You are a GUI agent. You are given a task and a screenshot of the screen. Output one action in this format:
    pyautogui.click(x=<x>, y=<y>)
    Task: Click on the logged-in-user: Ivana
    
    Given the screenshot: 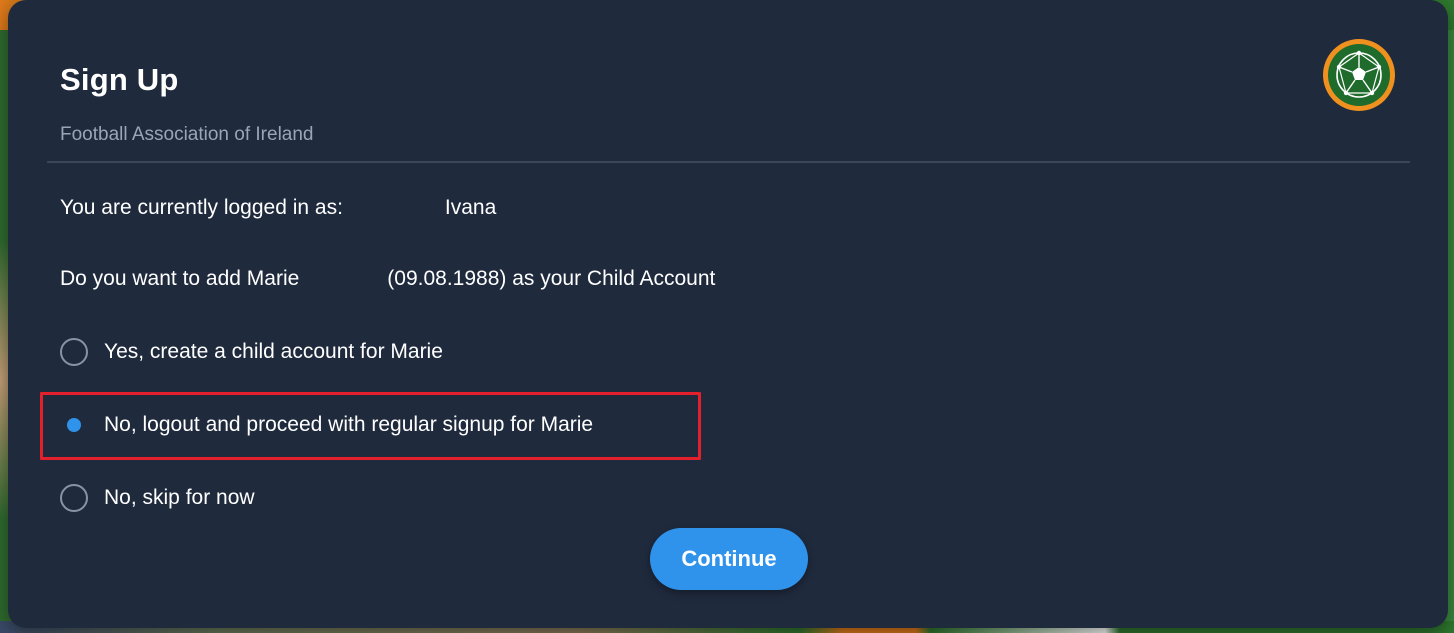 What is the action you would take?
    pyautogui.click(x=470, y=207)
    